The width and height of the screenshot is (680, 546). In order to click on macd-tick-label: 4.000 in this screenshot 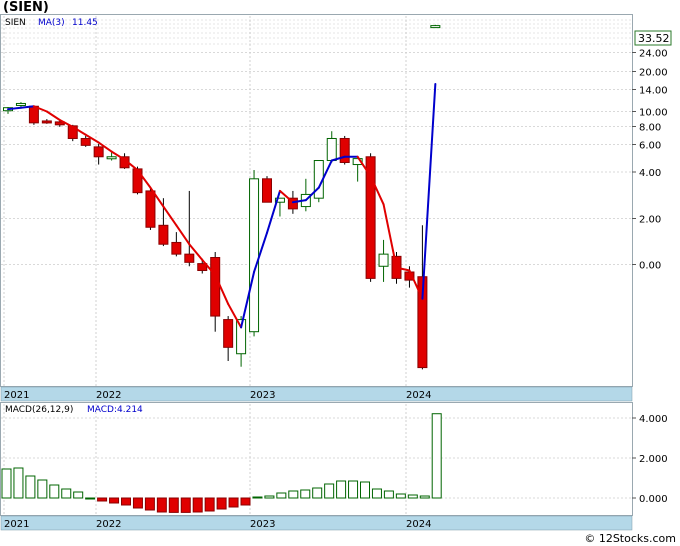, I will do `click(653, 419)`.